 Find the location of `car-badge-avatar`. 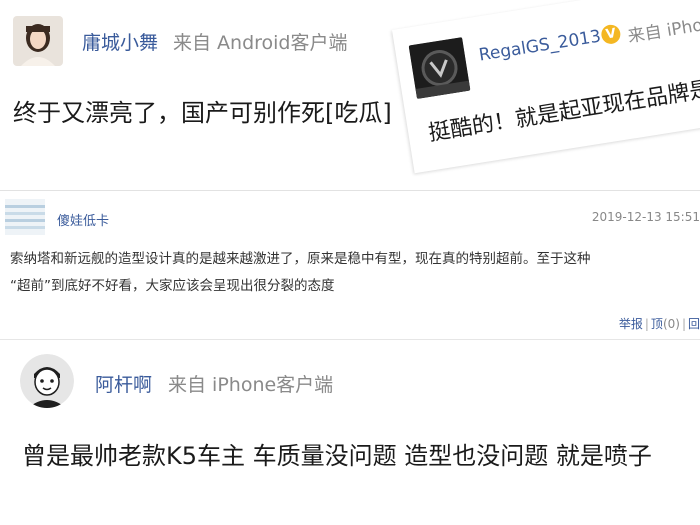

car-badge-avatar is located at coordinates (439, 68).